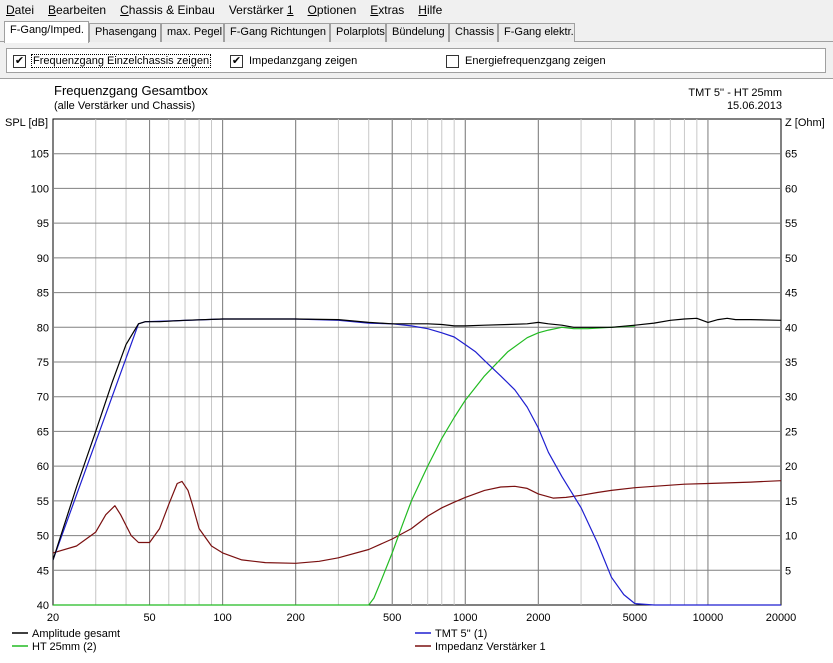 The width and height of the screenshot is (833, 663). Describe the element at coordinates (535, 61) in the screenshot. I see `show-energy-label: Energiefrequenzgang zeigen` at that location.